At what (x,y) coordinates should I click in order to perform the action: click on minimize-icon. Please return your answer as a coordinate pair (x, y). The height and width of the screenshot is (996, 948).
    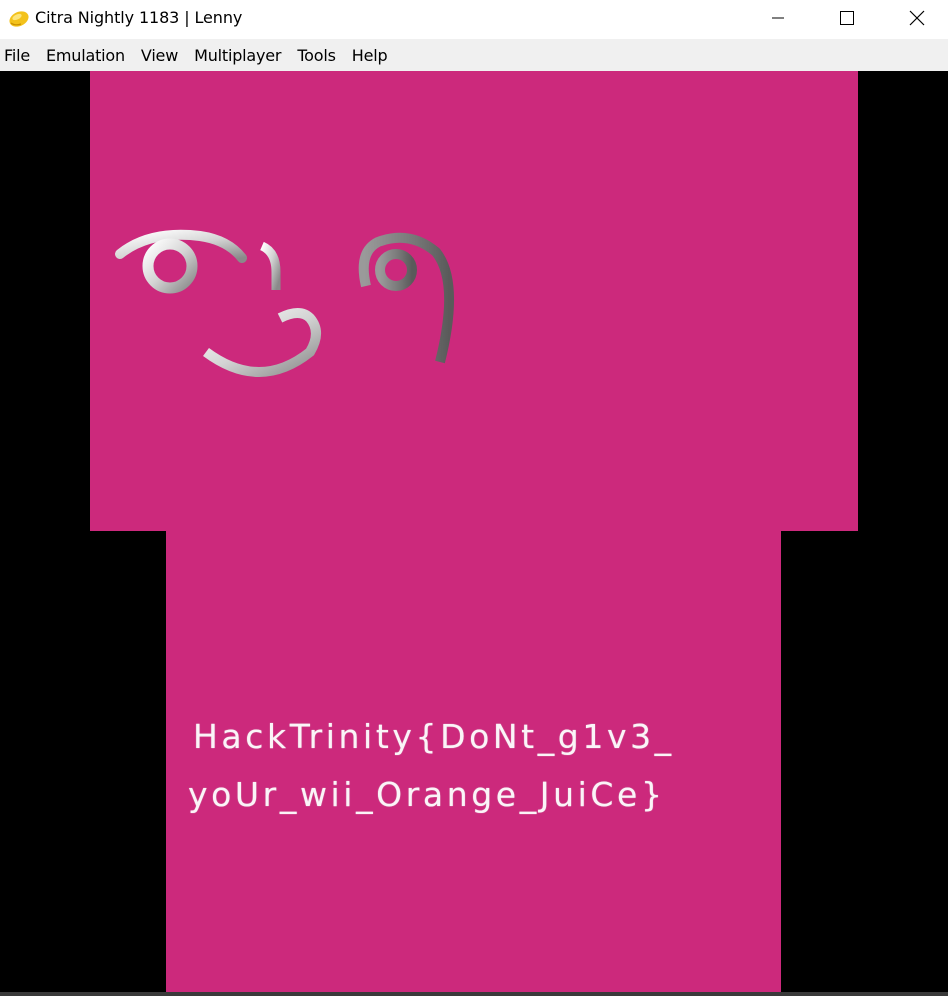
    Looking at the image, I should click on (778, 18).